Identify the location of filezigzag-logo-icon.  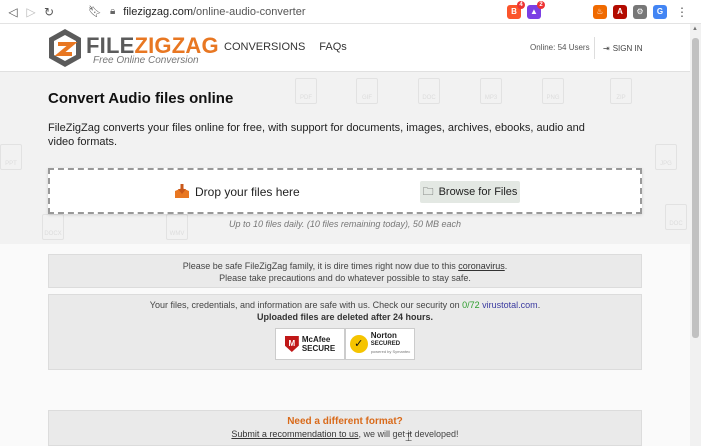
(65, 48).